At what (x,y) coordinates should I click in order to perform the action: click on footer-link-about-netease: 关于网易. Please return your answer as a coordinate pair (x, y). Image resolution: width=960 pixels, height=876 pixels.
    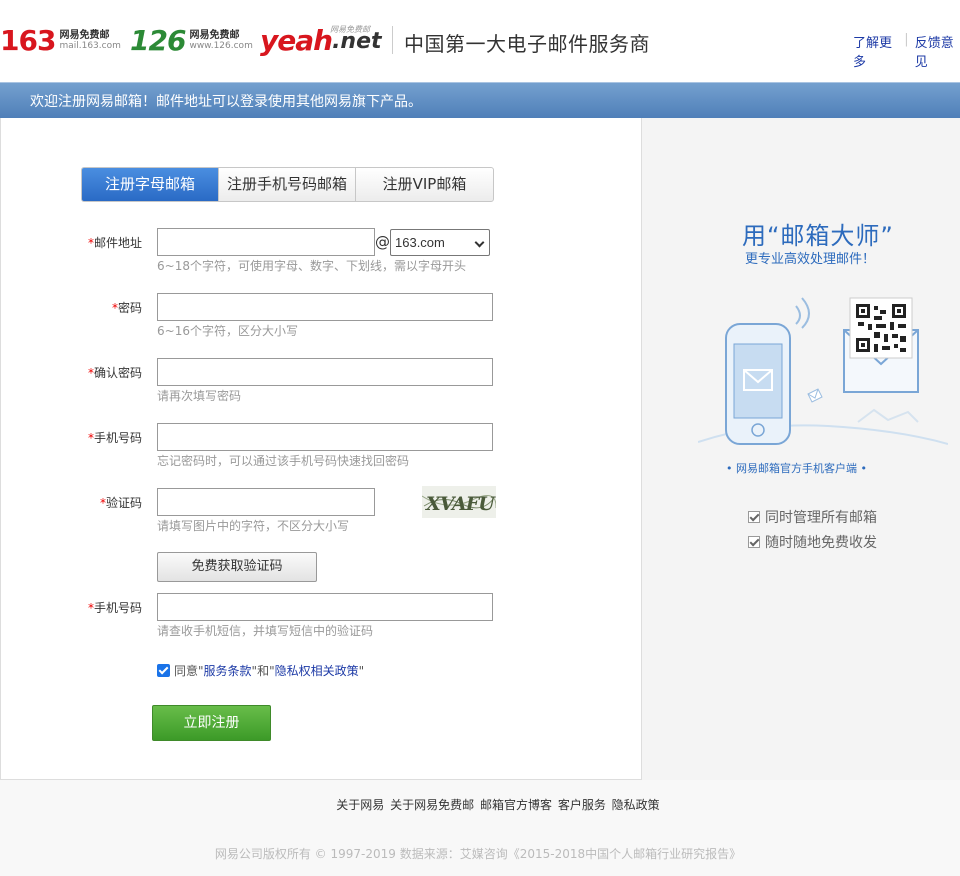
    Looking at the image, I should click on (360, 805).